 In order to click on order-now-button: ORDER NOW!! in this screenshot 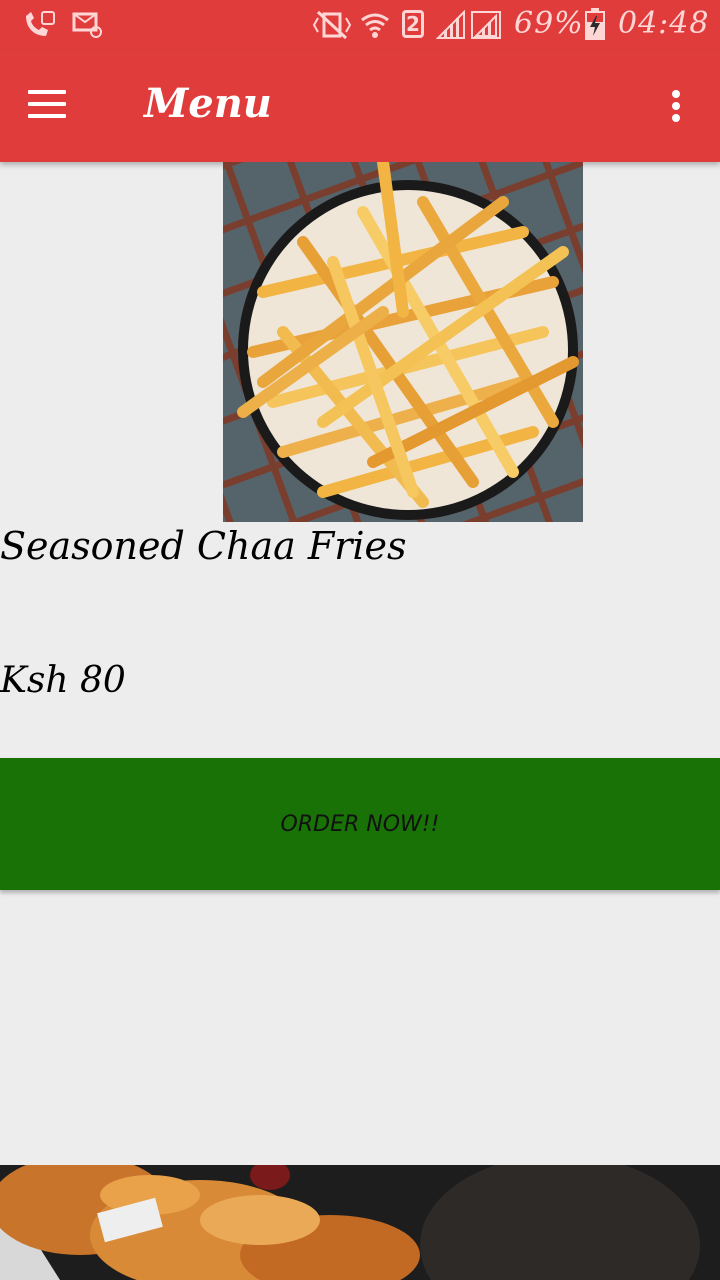, I will do `click(360, 824)`.